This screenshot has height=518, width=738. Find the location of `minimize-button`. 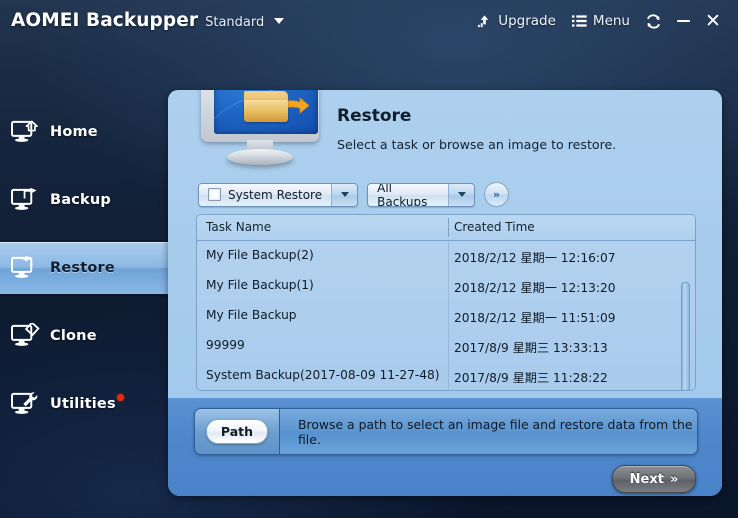

minimize-button is located at coordinates (683, 21).